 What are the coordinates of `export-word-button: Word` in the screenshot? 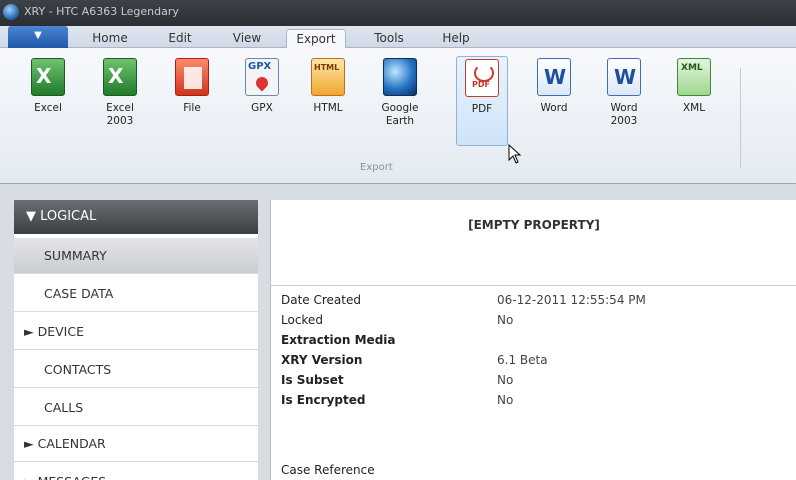 It's located at (554, 116).